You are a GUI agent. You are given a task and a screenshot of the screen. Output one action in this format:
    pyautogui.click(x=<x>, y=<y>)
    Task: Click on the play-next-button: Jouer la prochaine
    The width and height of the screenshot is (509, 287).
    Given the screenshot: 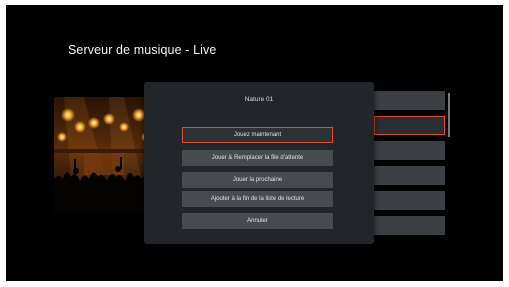 What is the action you would take?
    pyautogui.click(x=257, y=180)
    